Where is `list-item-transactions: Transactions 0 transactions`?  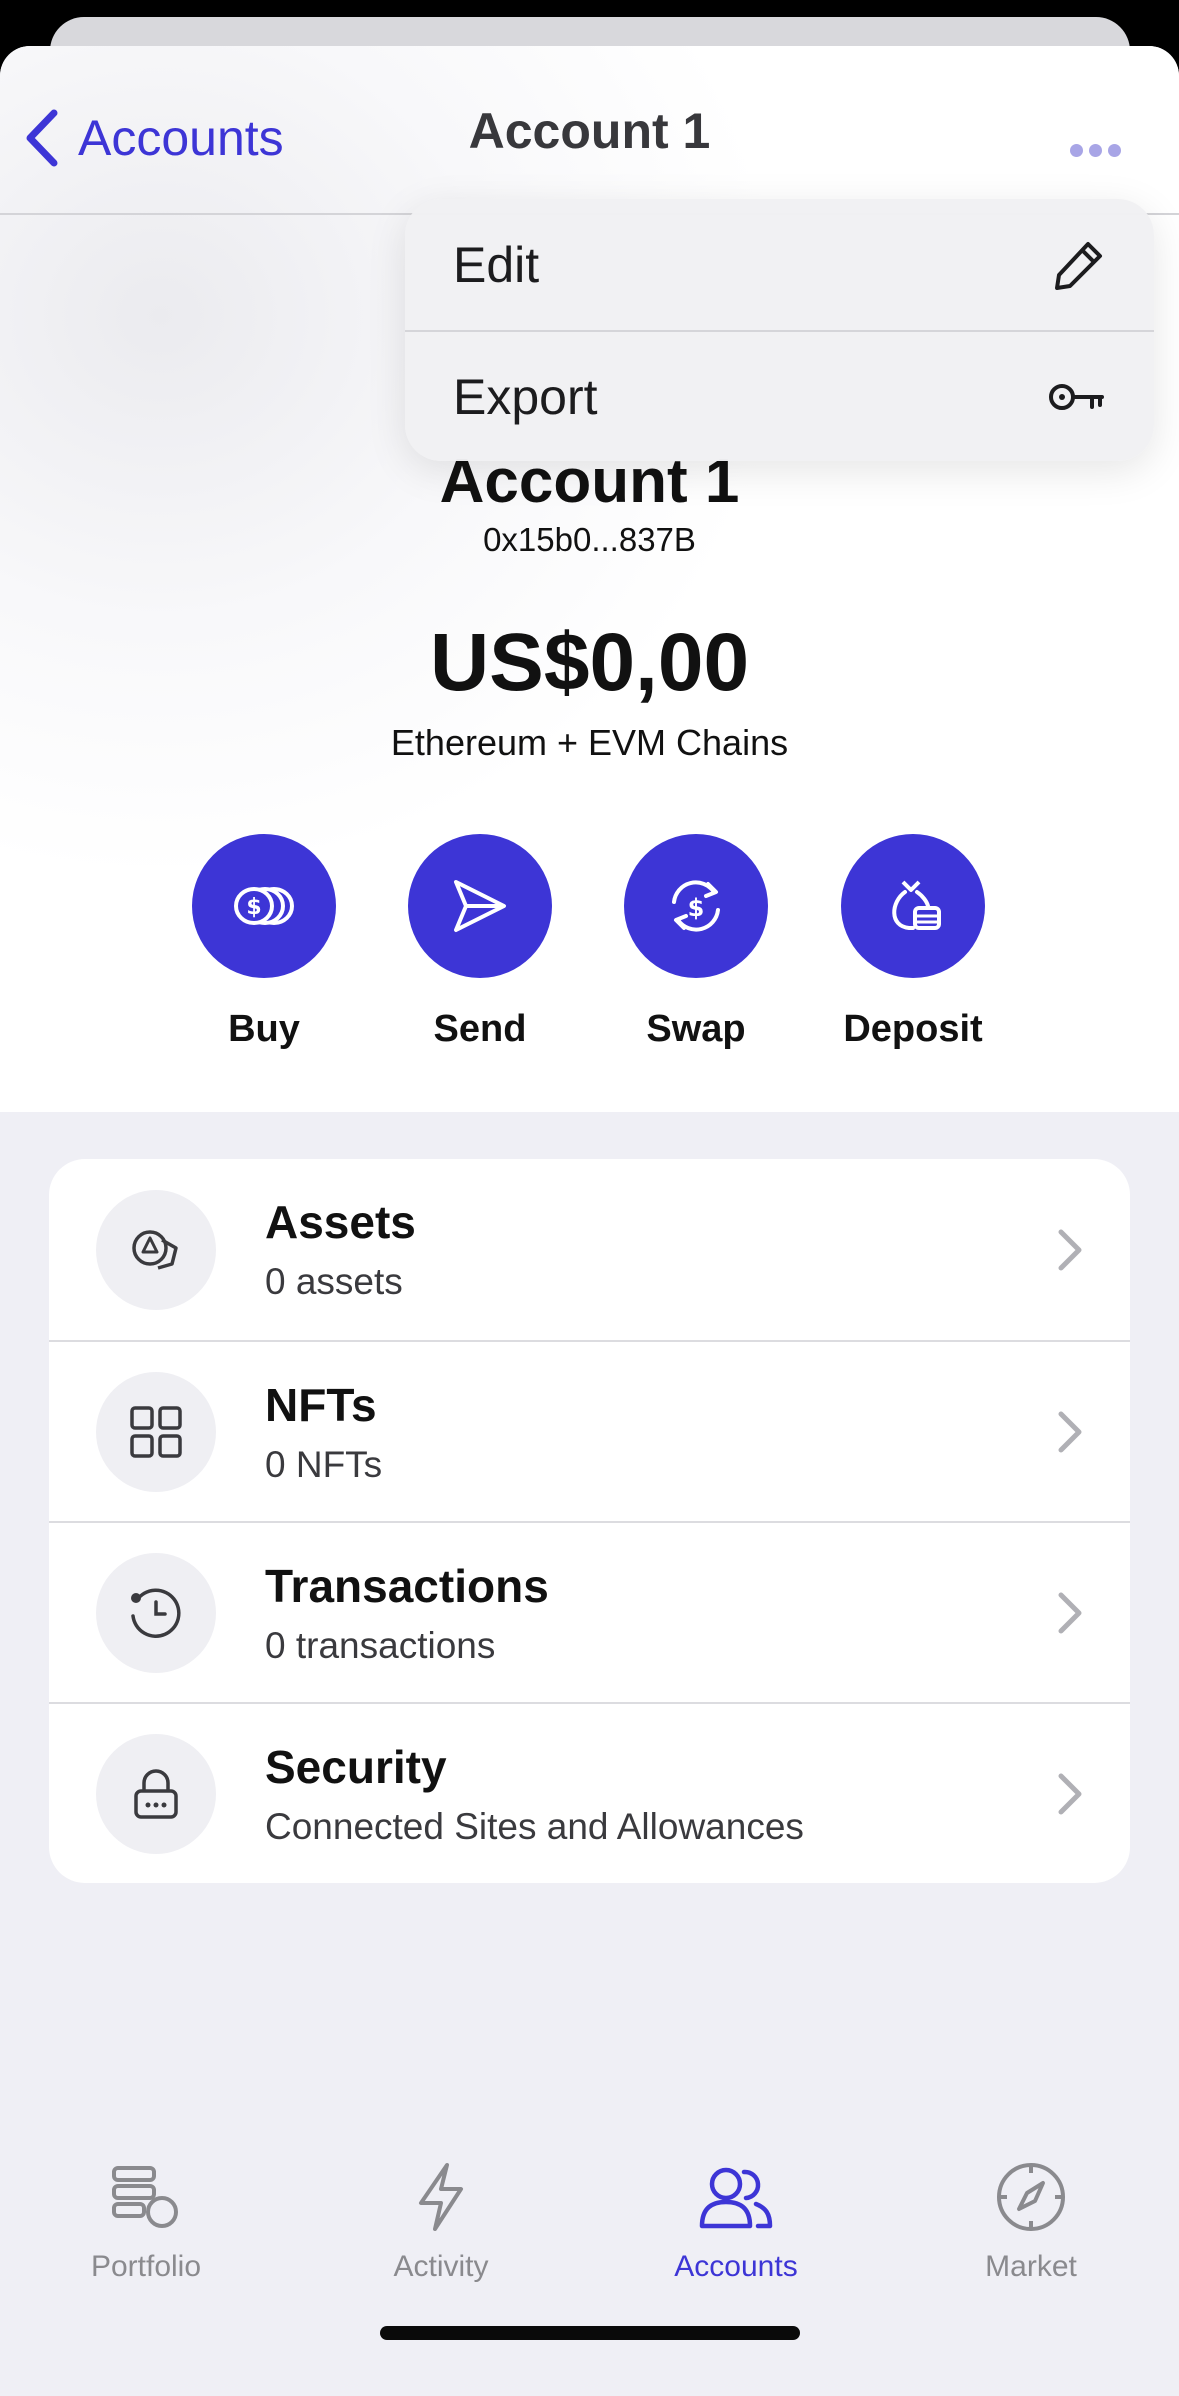 list-item-transactions: Transactions 0 transactions is located at coordinates (589, 1611).